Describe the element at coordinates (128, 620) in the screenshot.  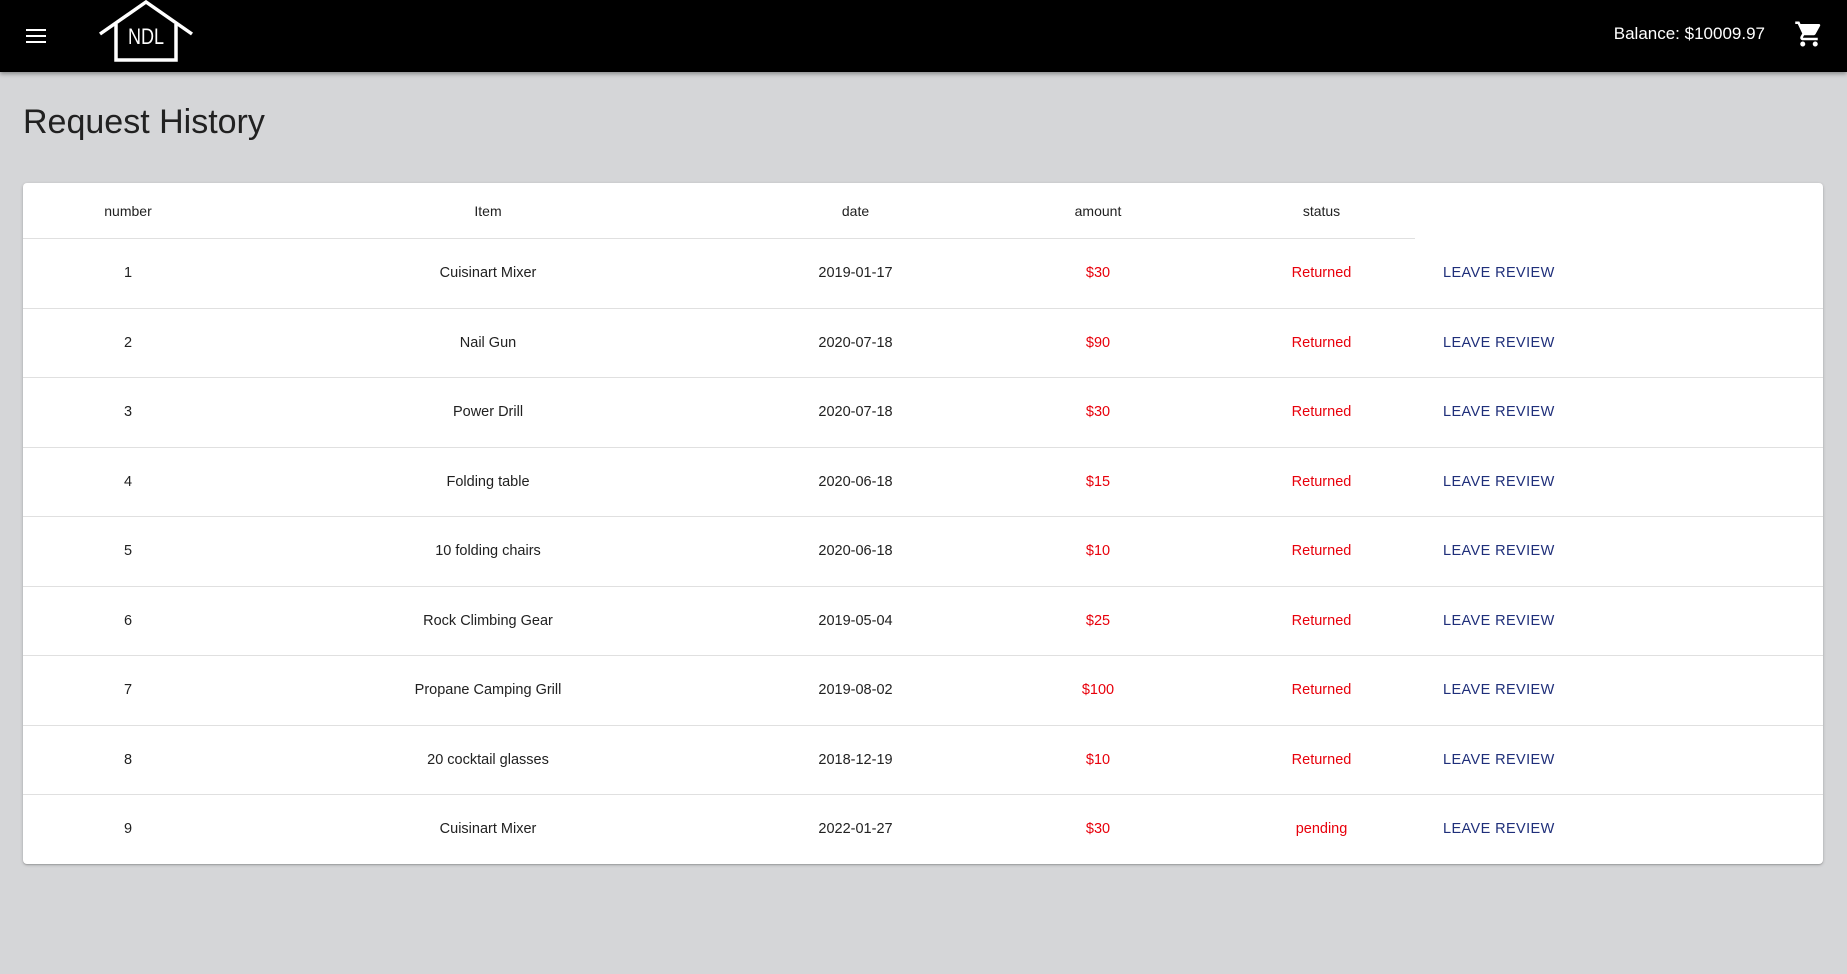
I see `cell-number: 6` at that location.